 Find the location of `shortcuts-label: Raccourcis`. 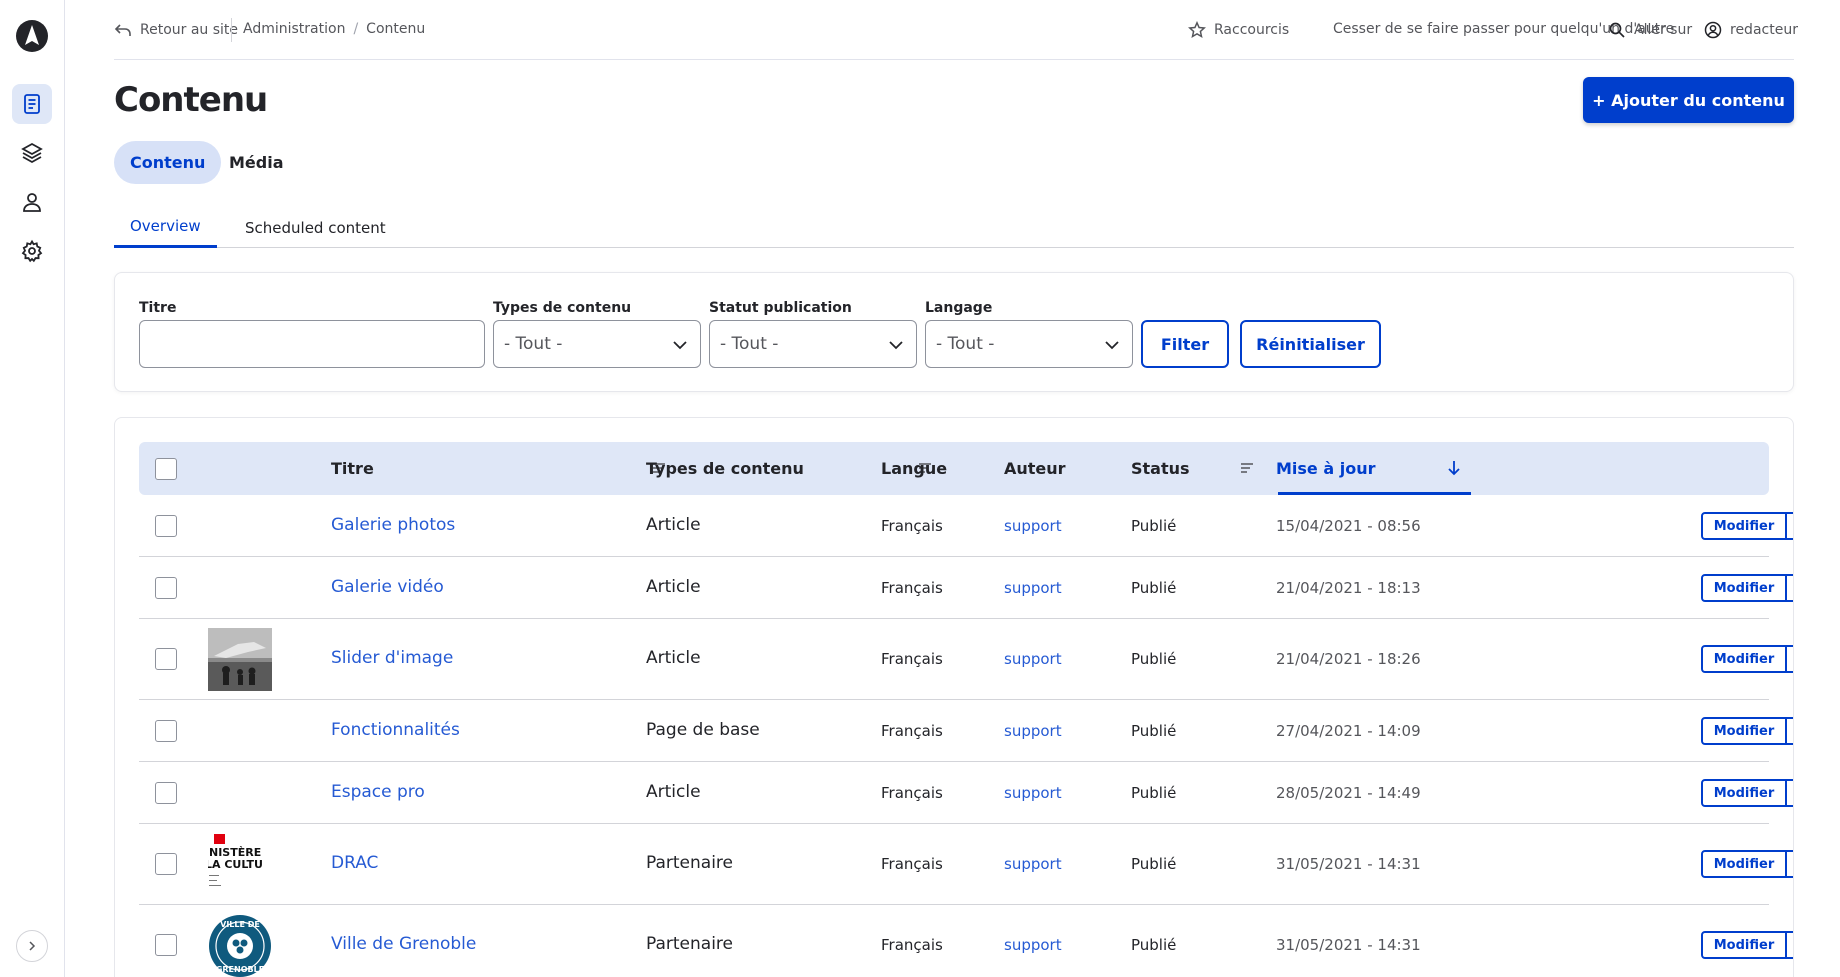

shortcuts-label: Raccourcis is located at coordinates (1252, 30).